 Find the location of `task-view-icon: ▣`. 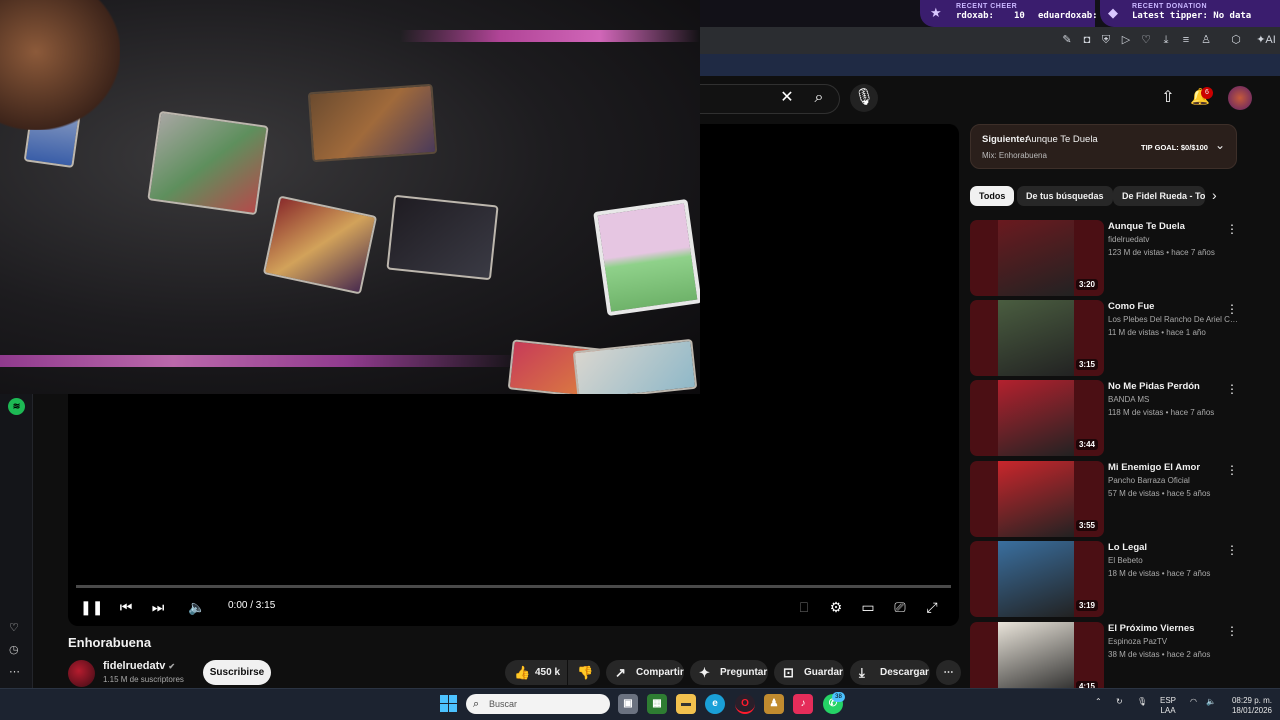

task-view-icon: ▣ is located at coordinates (628, 704).